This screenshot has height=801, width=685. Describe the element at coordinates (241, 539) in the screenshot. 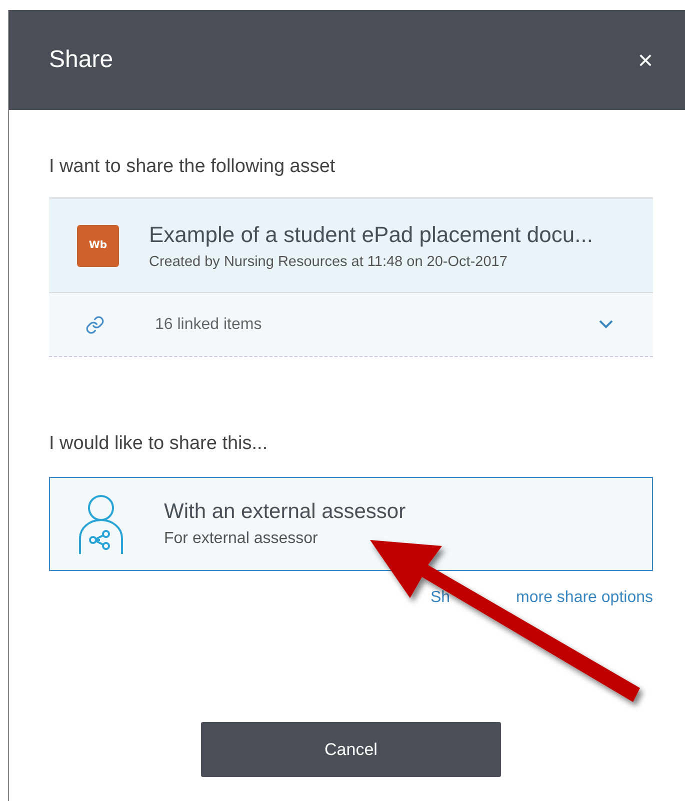

I see `option-description: For external assessor` at that location.